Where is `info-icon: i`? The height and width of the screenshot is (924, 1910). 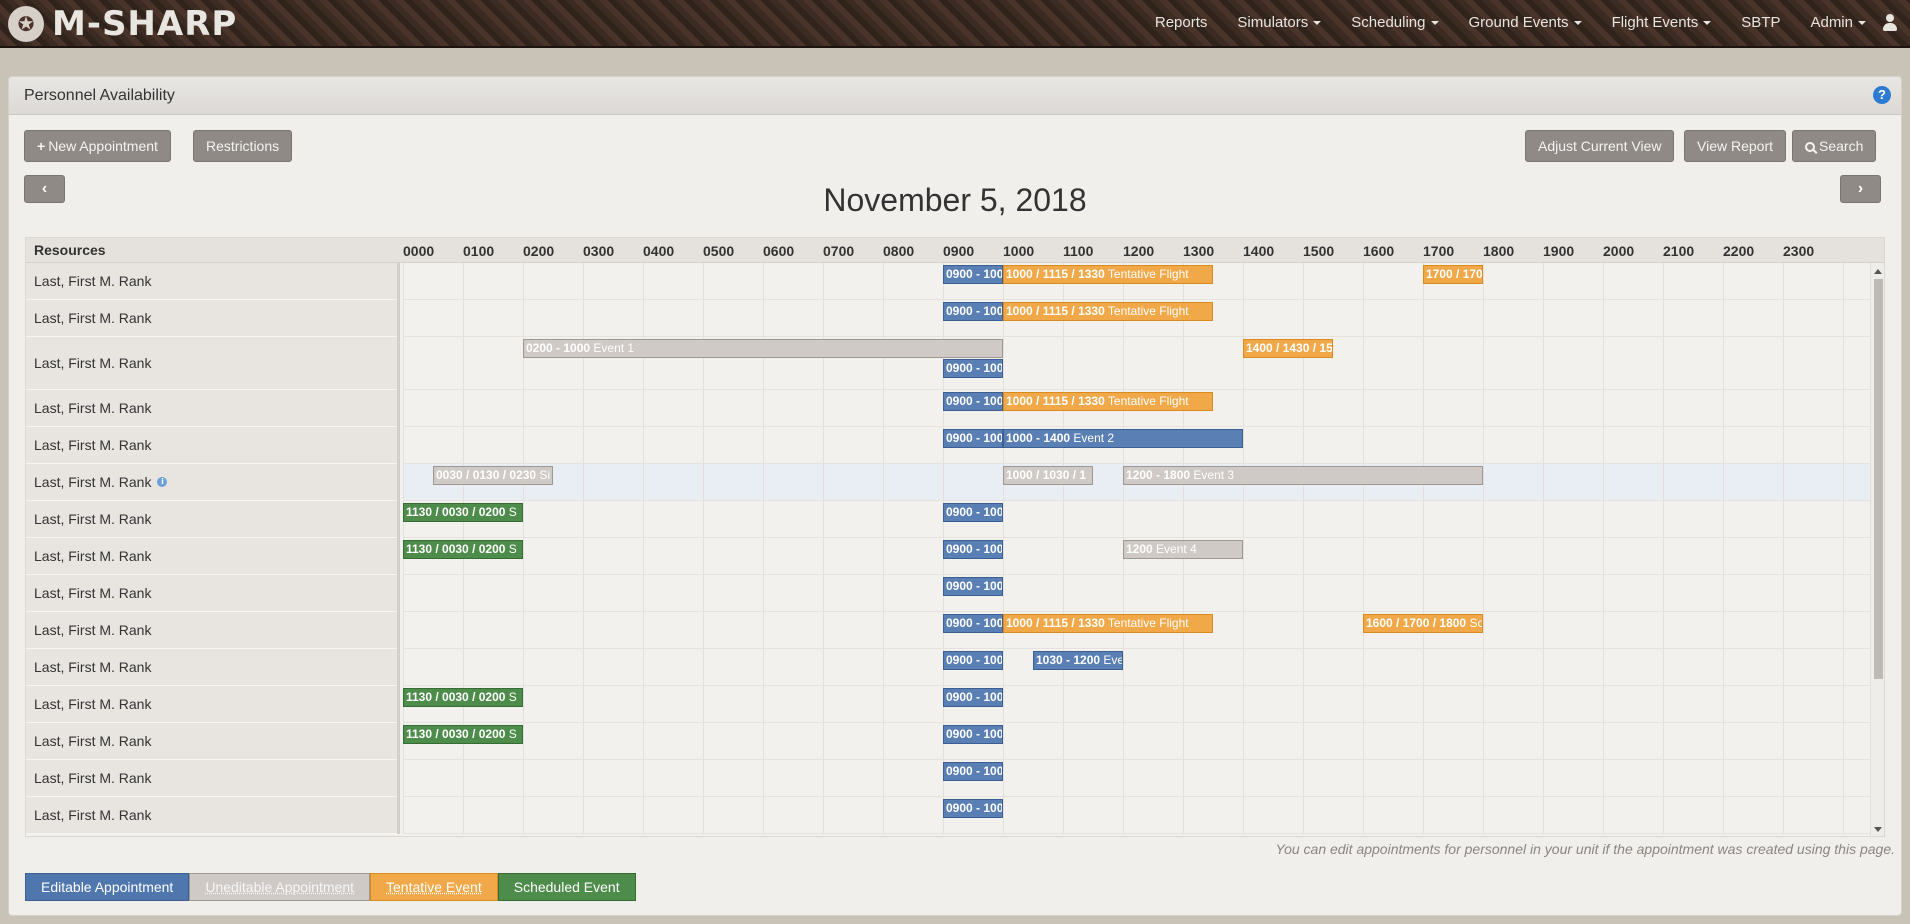
info-icon: i is located at coordinates (162, 482).